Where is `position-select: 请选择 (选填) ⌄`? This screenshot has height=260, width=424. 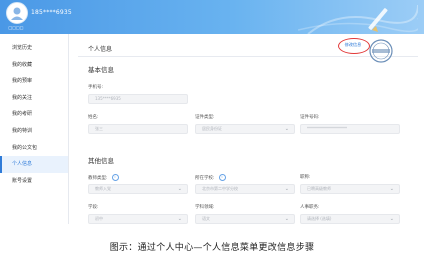 position-select: 请选择 (选填) ⌄ is located at coordinates (350, 219).